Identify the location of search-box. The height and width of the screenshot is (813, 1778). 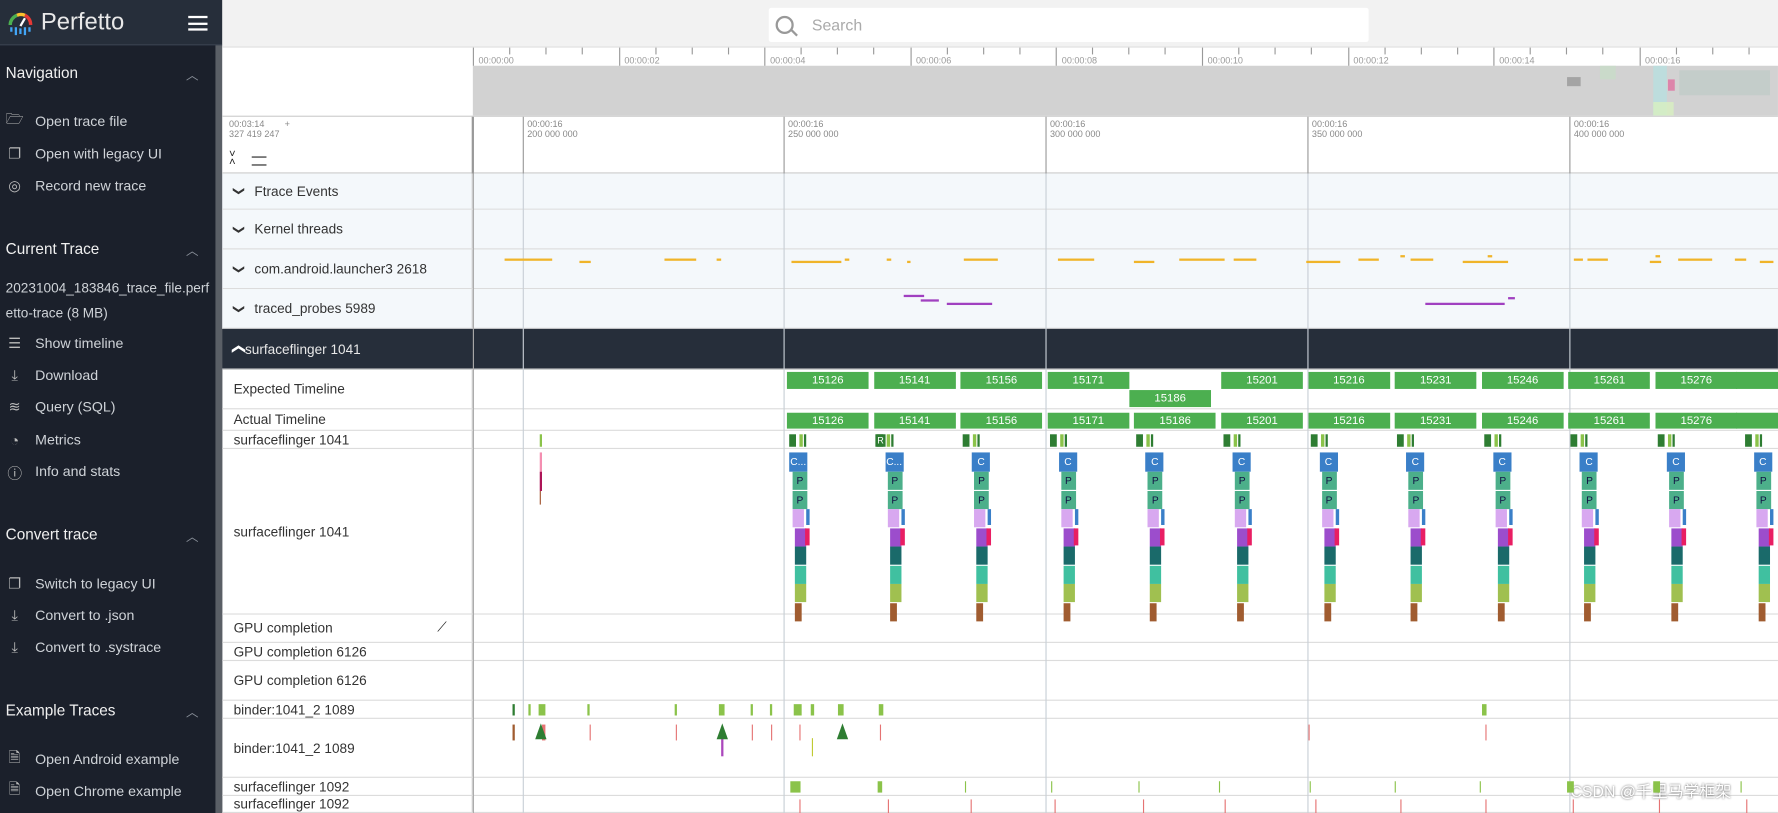
(1068, 24).